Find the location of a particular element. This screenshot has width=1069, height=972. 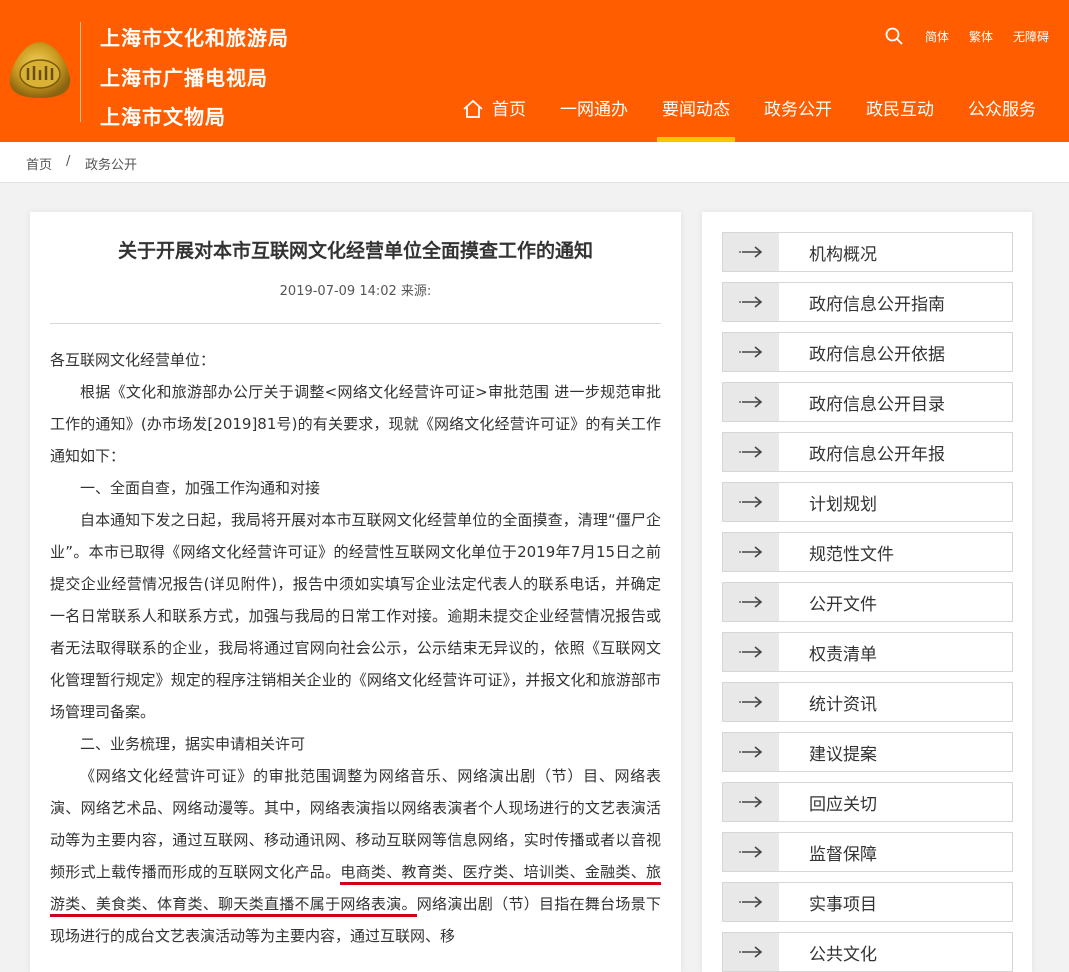

sidebar-item-label: 政府信息公开目录 is located at coordinates (877, 404).